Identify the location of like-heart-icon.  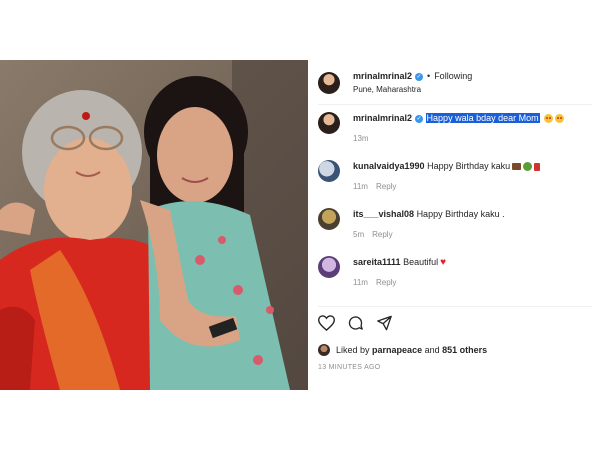
(326, 323).